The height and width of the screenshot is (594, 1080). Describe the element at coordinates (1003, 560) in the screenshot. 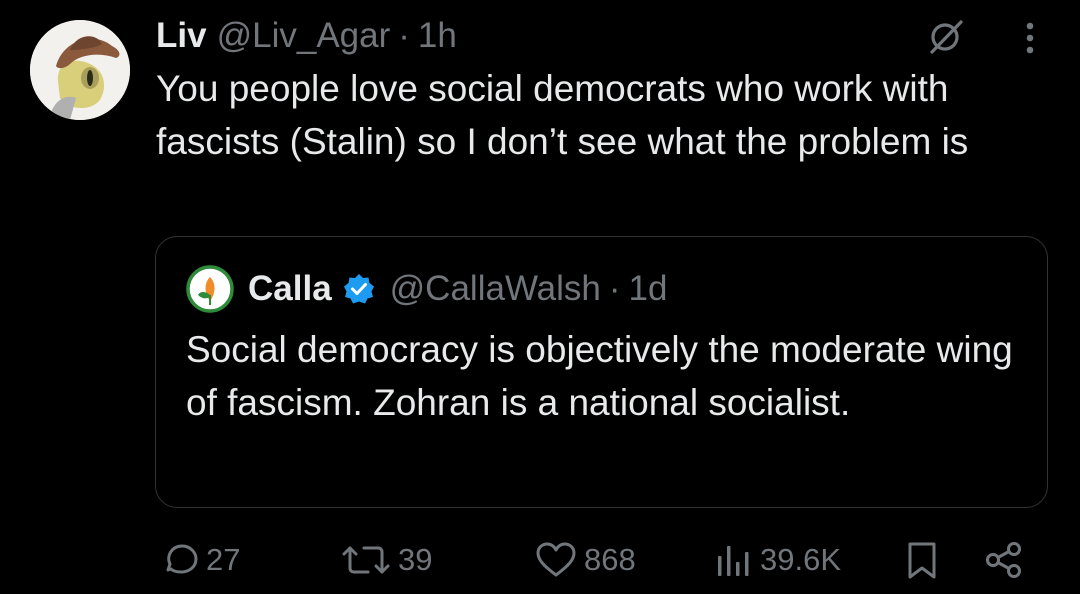

I see `share-icon` at that location.